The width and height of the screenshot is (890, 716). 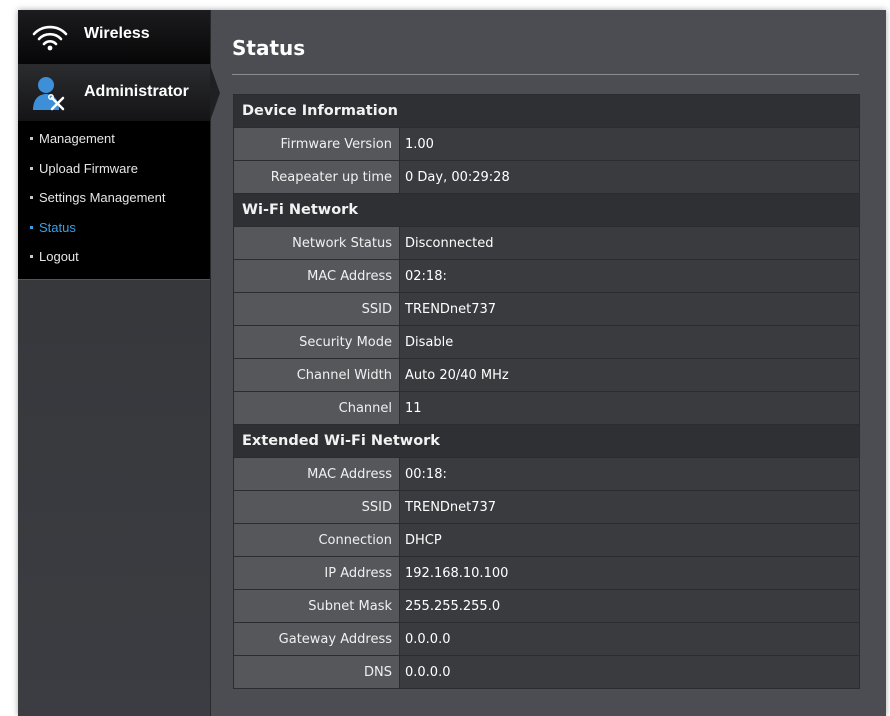 I want to click on row-value: 255.255.255.0, so click(x=629, y=606).